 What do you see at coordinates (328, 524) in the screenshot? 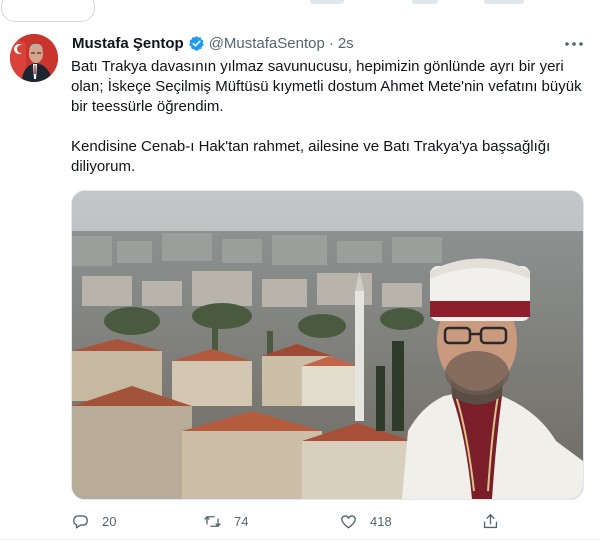
I see `tweet-actions: 20 74 418` at bounding box center [328, 524].